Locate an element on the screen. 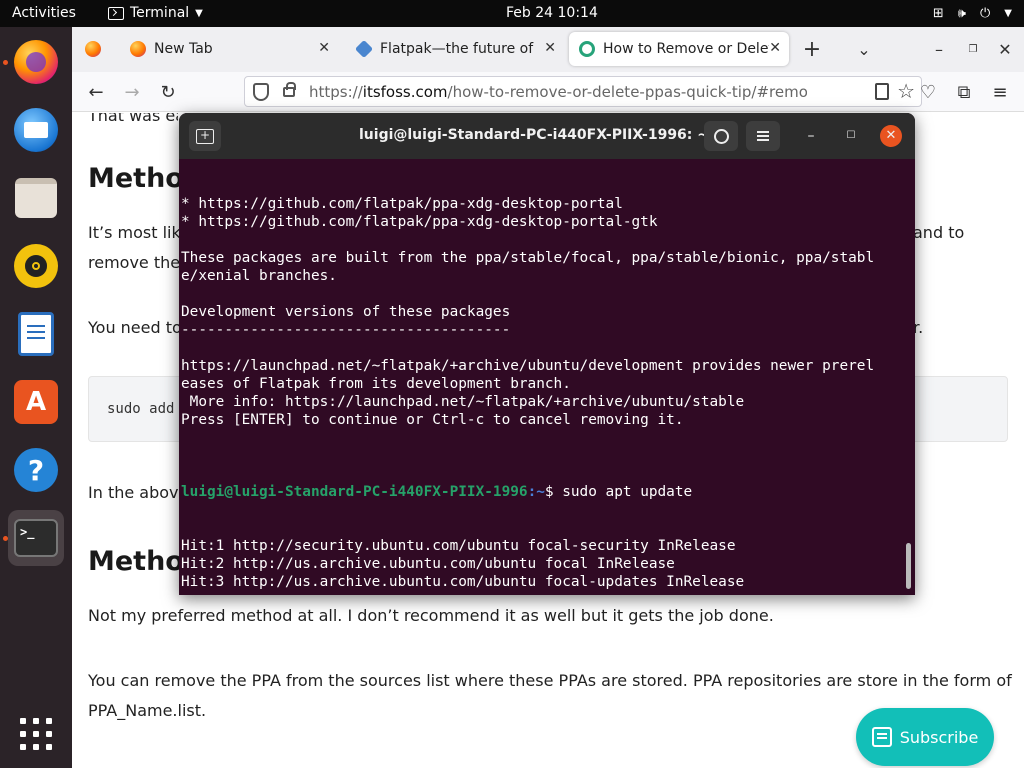 Image resolution: width=1024 pixels, height=768 pixels. dock-files is located at coordinates (36, 198).